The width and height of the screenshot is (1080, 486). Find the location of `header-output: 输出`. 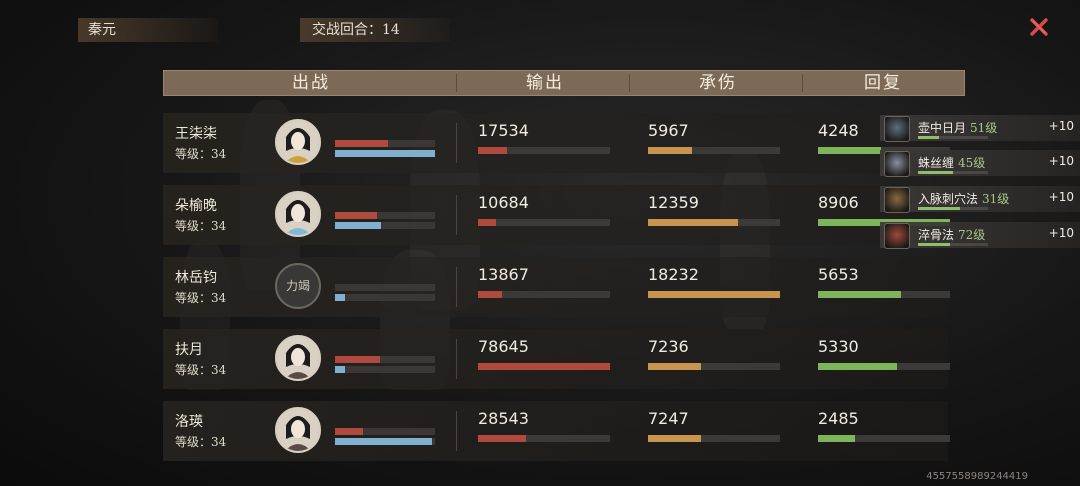

header-output: 输出 is located at coordinates (545, 83).